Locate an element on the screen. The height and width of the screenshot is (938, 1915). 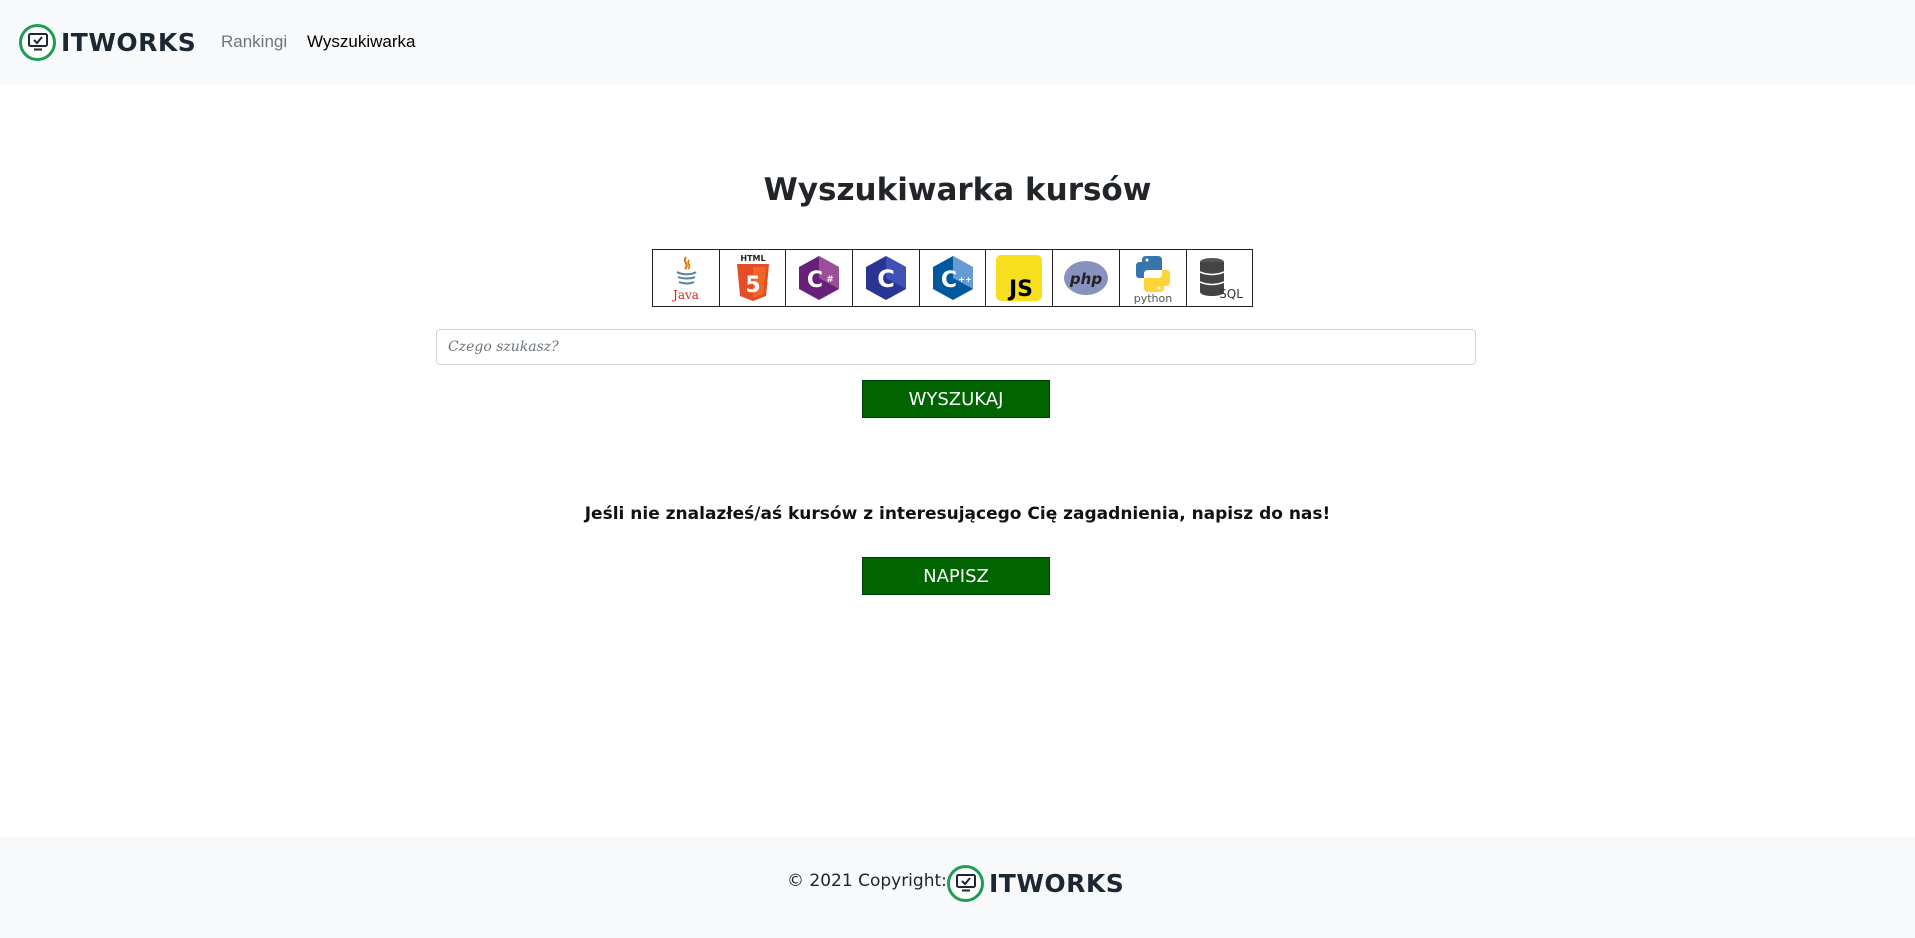
nav-link-wyszukiwarka: Wyszukiwarka is located at coordinates (361, 42).